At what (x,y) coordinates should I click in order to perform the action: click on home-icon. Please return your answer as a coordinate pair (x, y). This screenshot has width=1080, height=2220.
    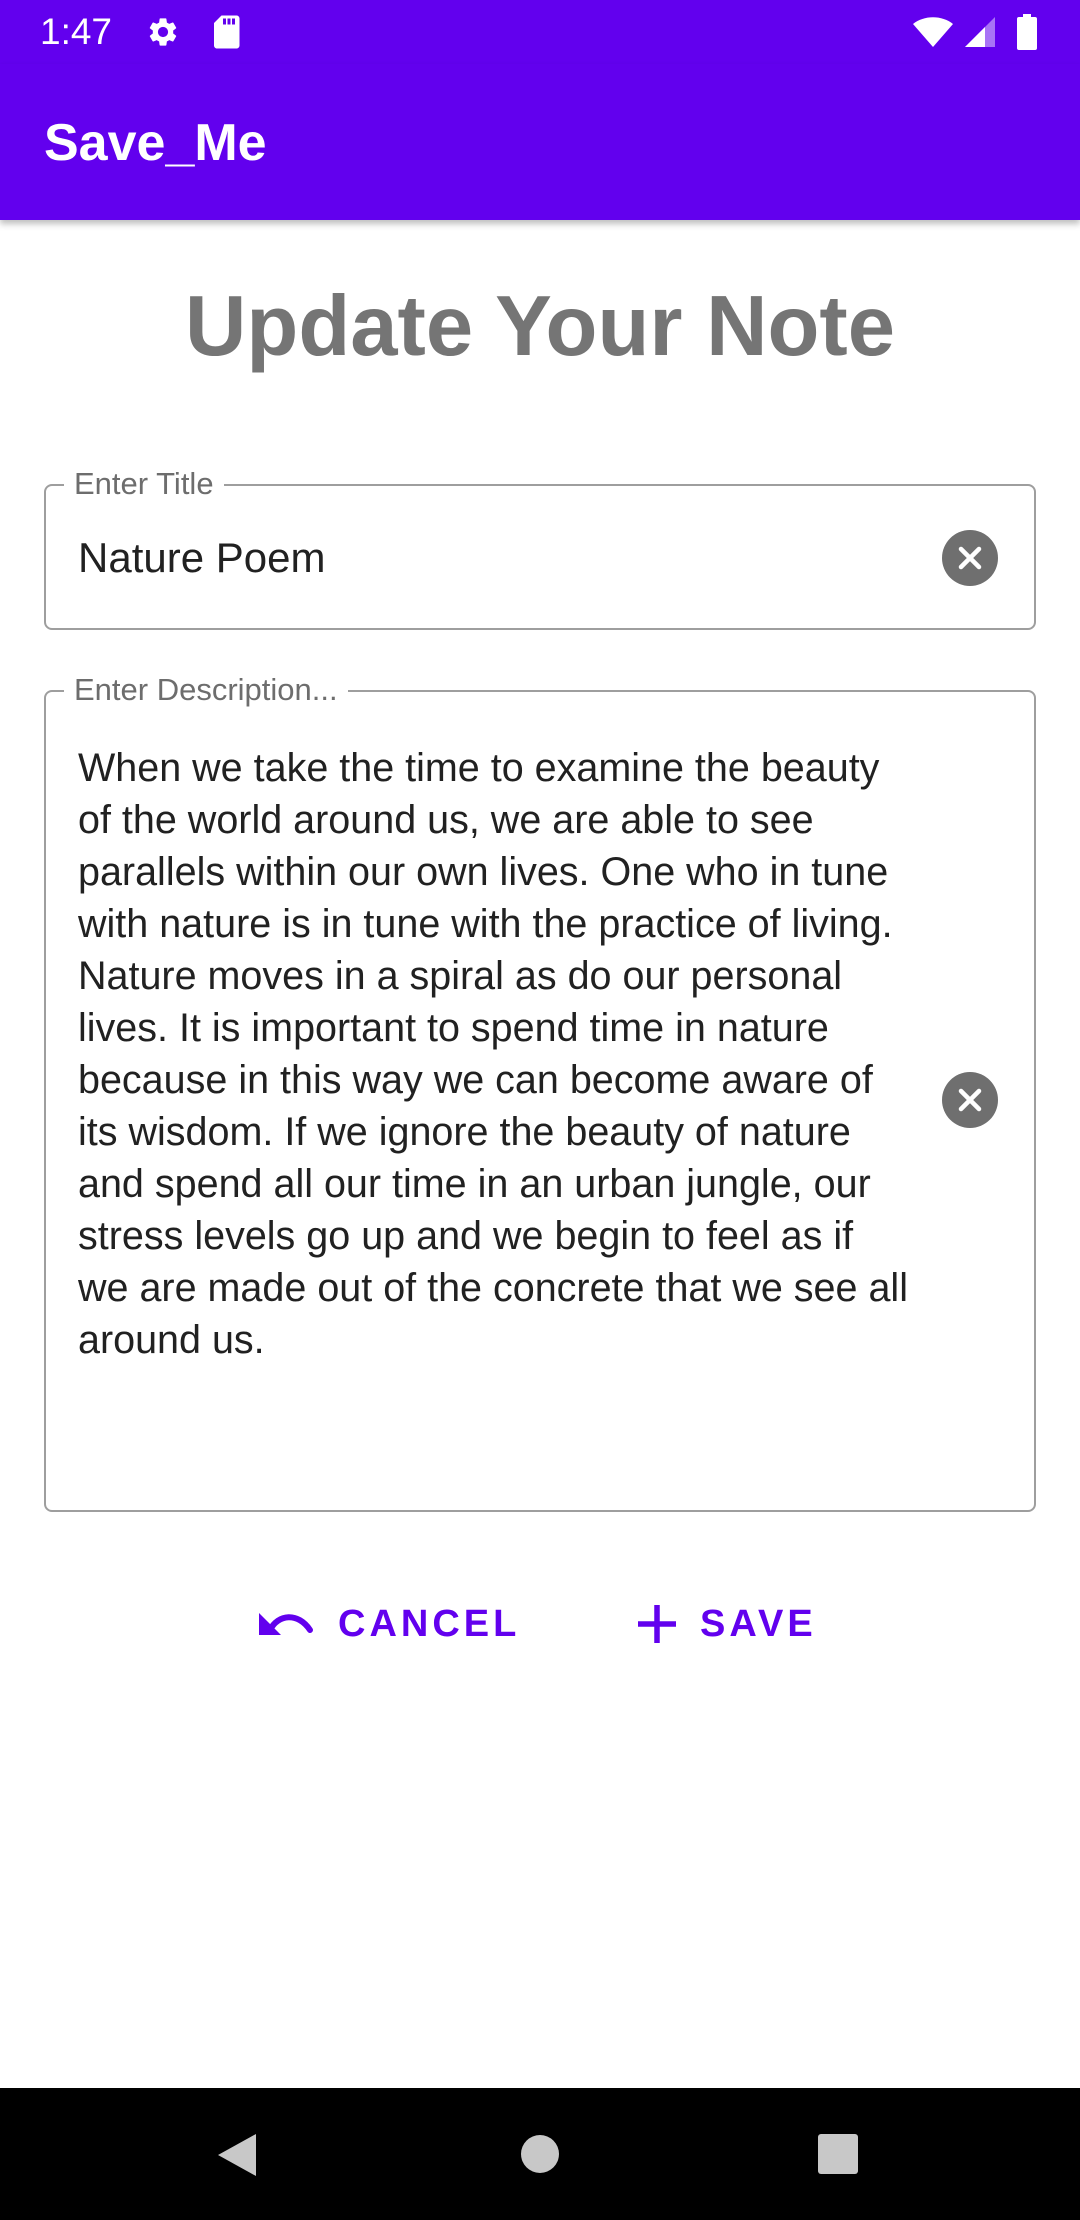
    Looking at the image, I should click on (540, 2156).